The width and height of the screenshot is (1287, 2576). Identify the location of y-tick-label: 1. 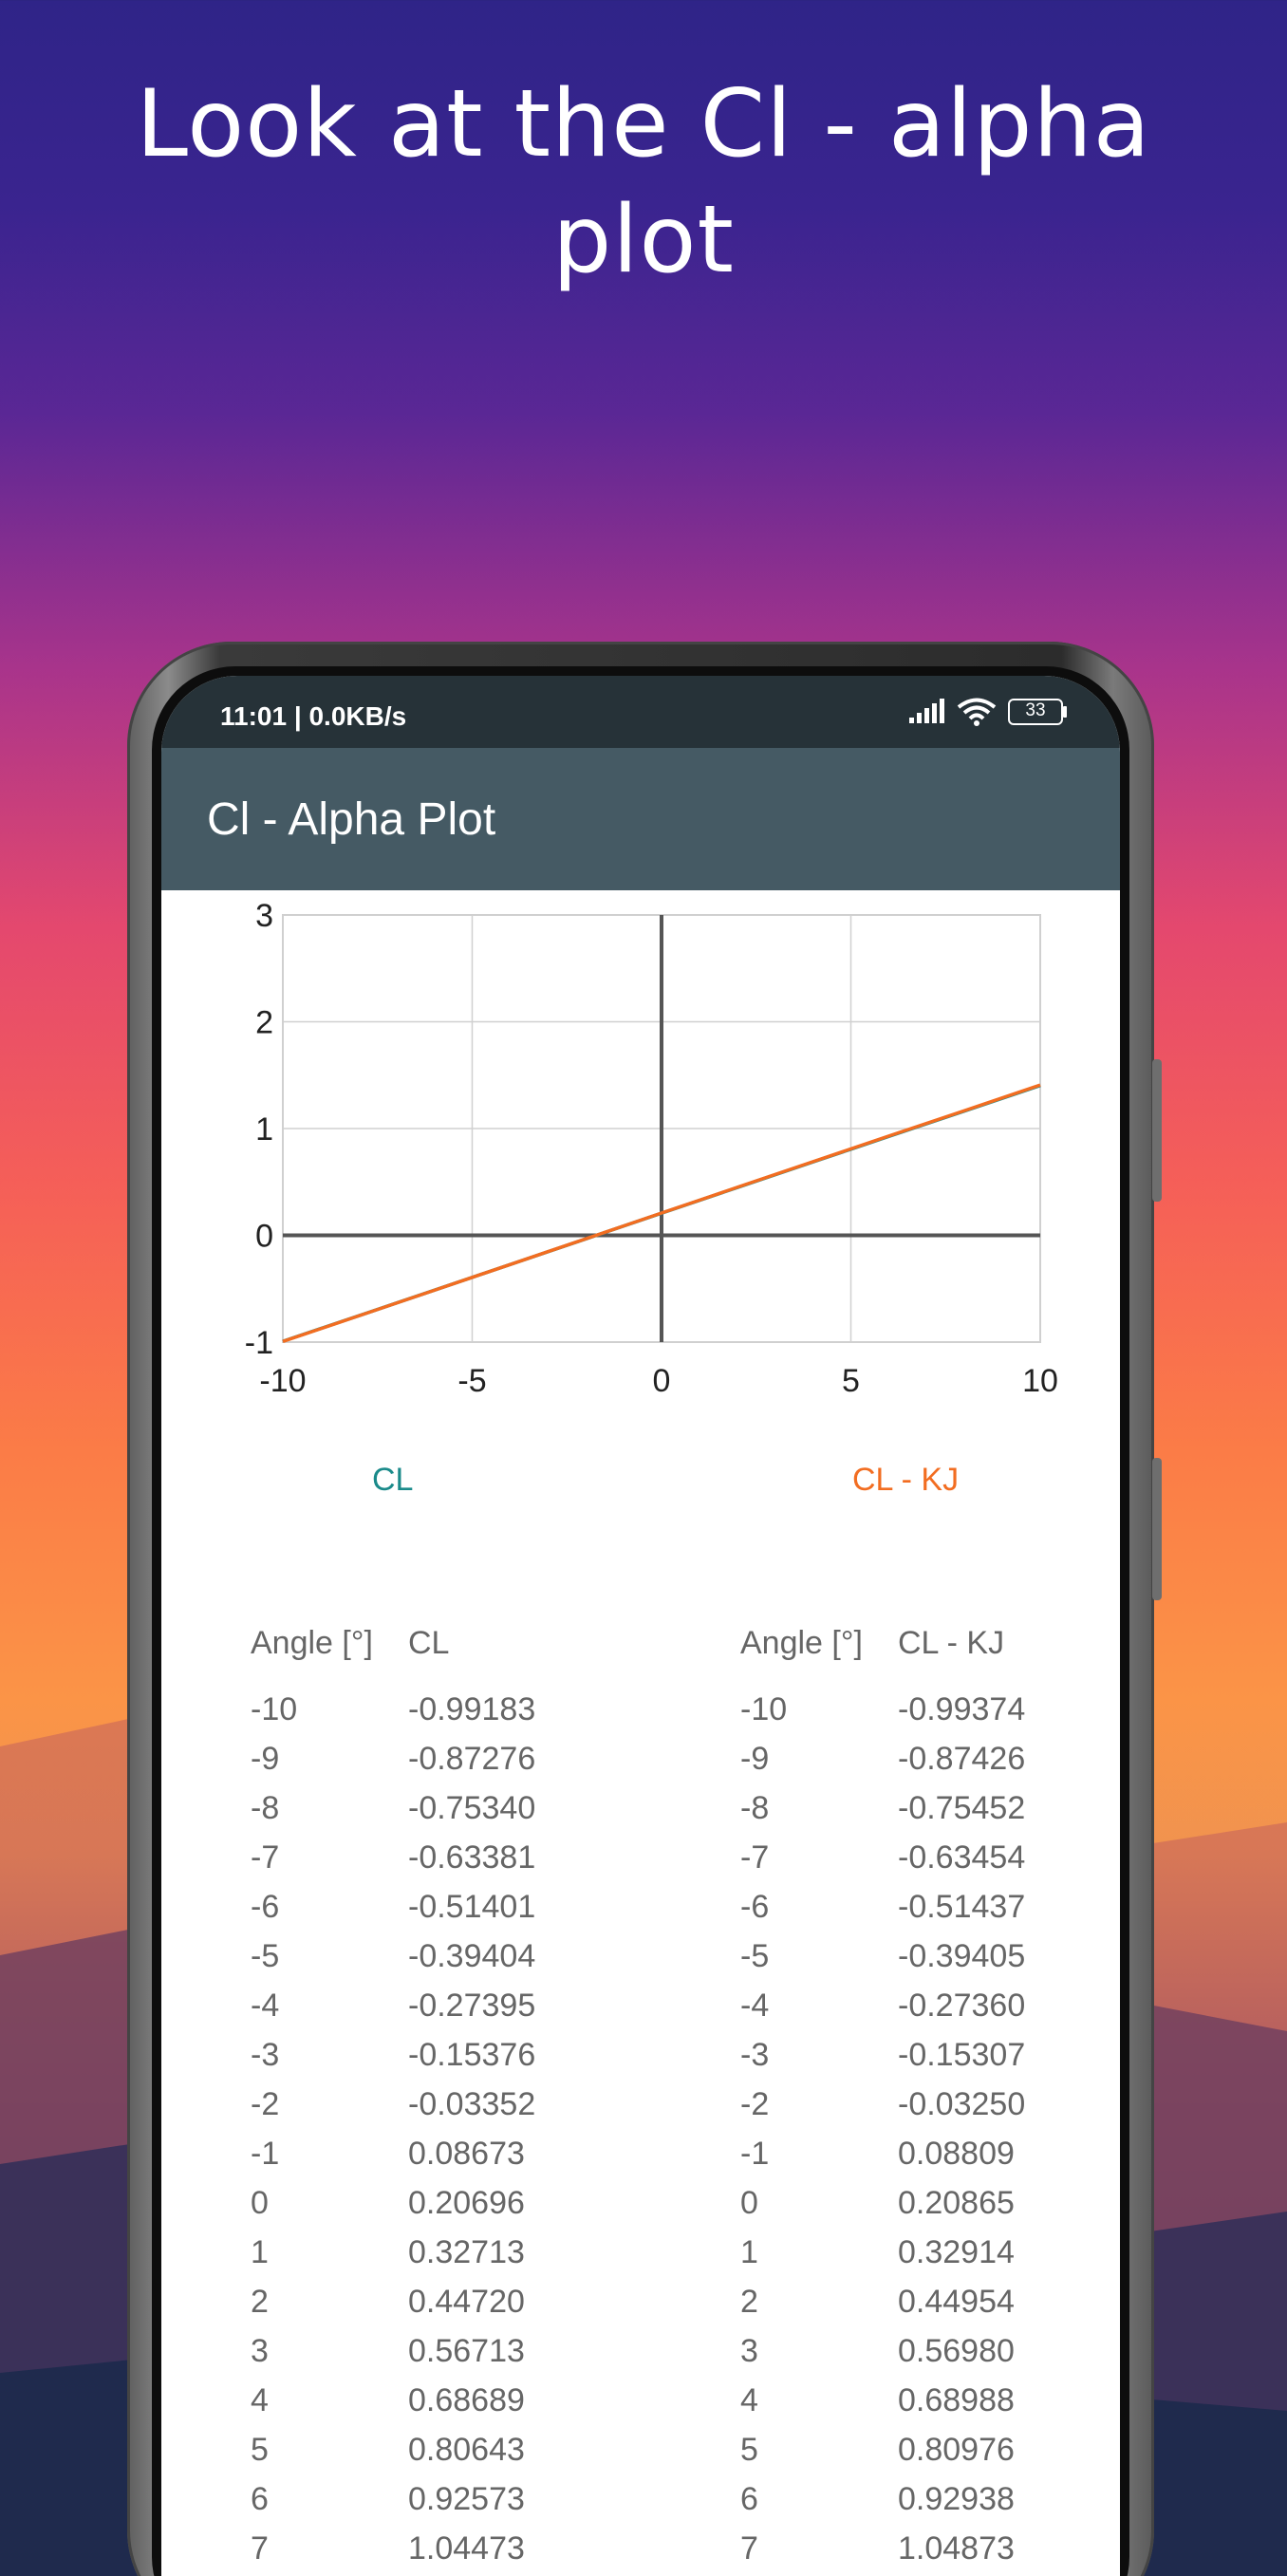
(264, 1130).